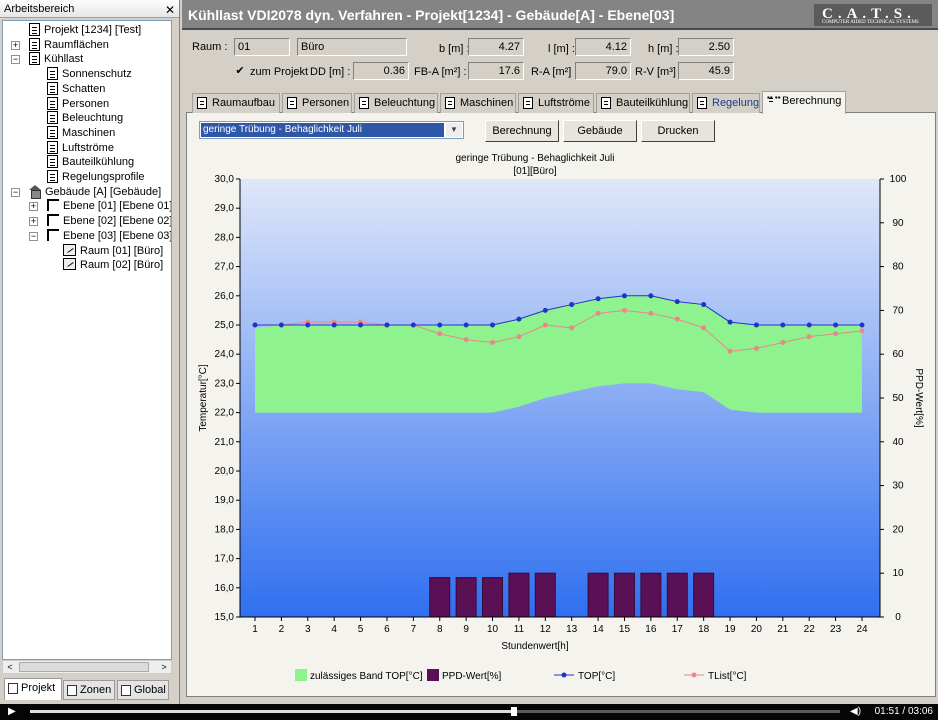 The image size is (938, 720). I want to click on l-field: 4.12, so click(603, 47).